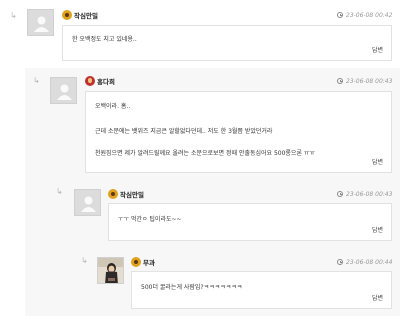 The image size is (400, 316). I want to click on author: 무과, so click(143, 262).